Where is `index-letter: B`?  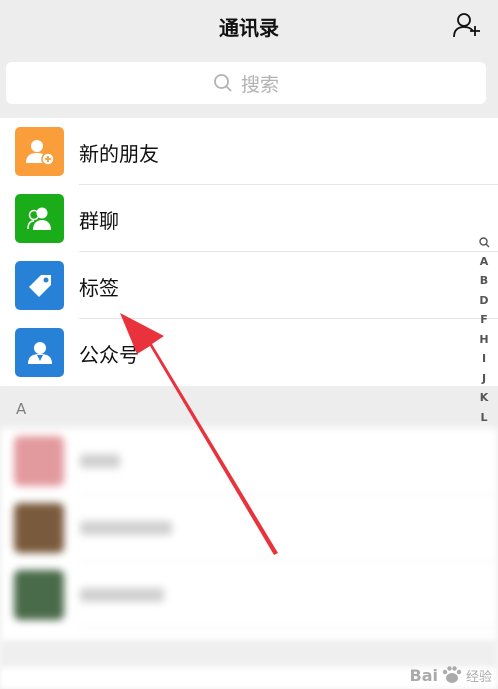 index-letter: B is located at coordinates (484, 281).